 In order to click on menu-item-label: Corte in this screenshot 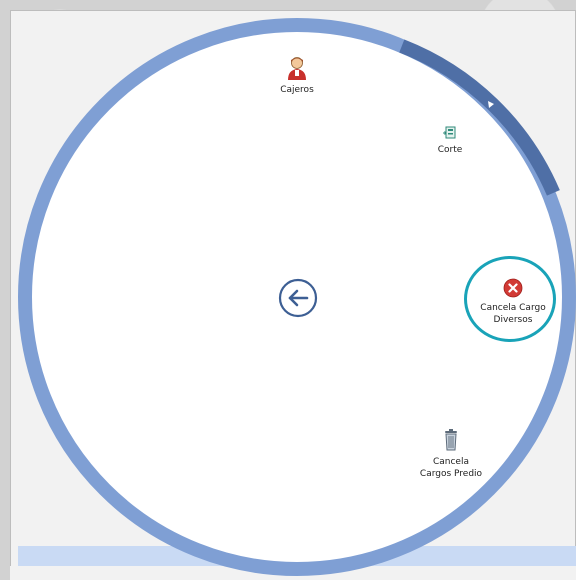, I will do `click(450, 150)`.